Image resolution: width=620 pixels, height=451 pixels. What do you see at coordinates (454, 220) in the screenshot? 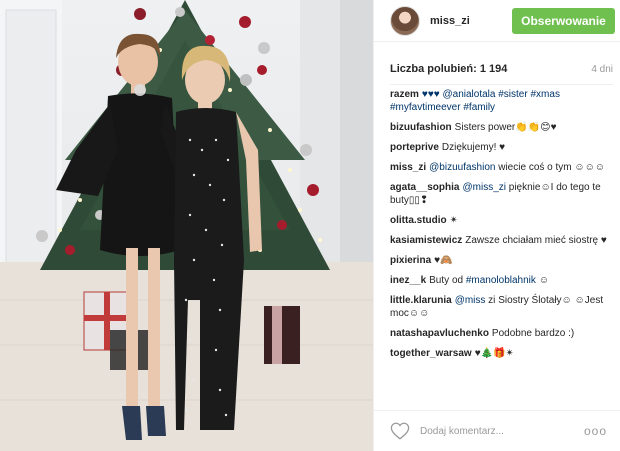
I see `comment-text: ✴` at bounding box center [454, 220].